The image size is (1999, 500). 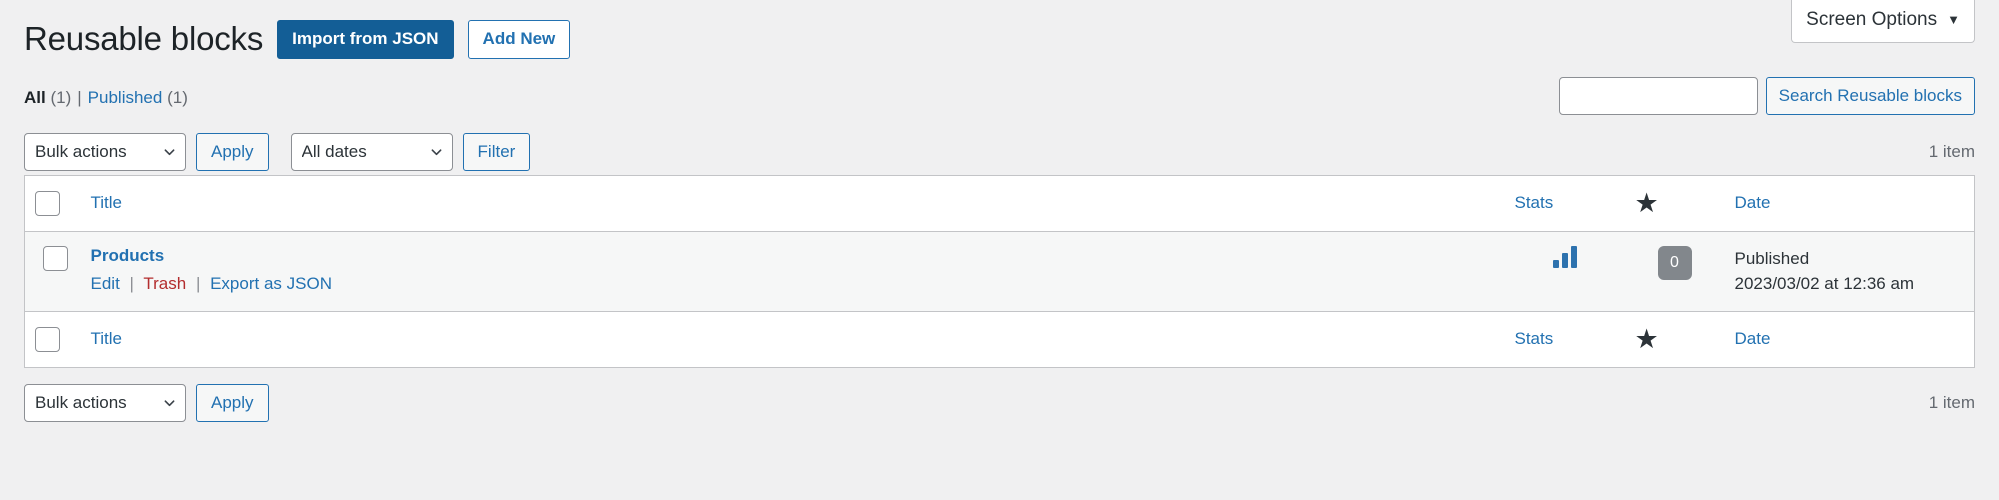 I want to click on apply-button-bottom: Apply, so click(x=232, y=402).